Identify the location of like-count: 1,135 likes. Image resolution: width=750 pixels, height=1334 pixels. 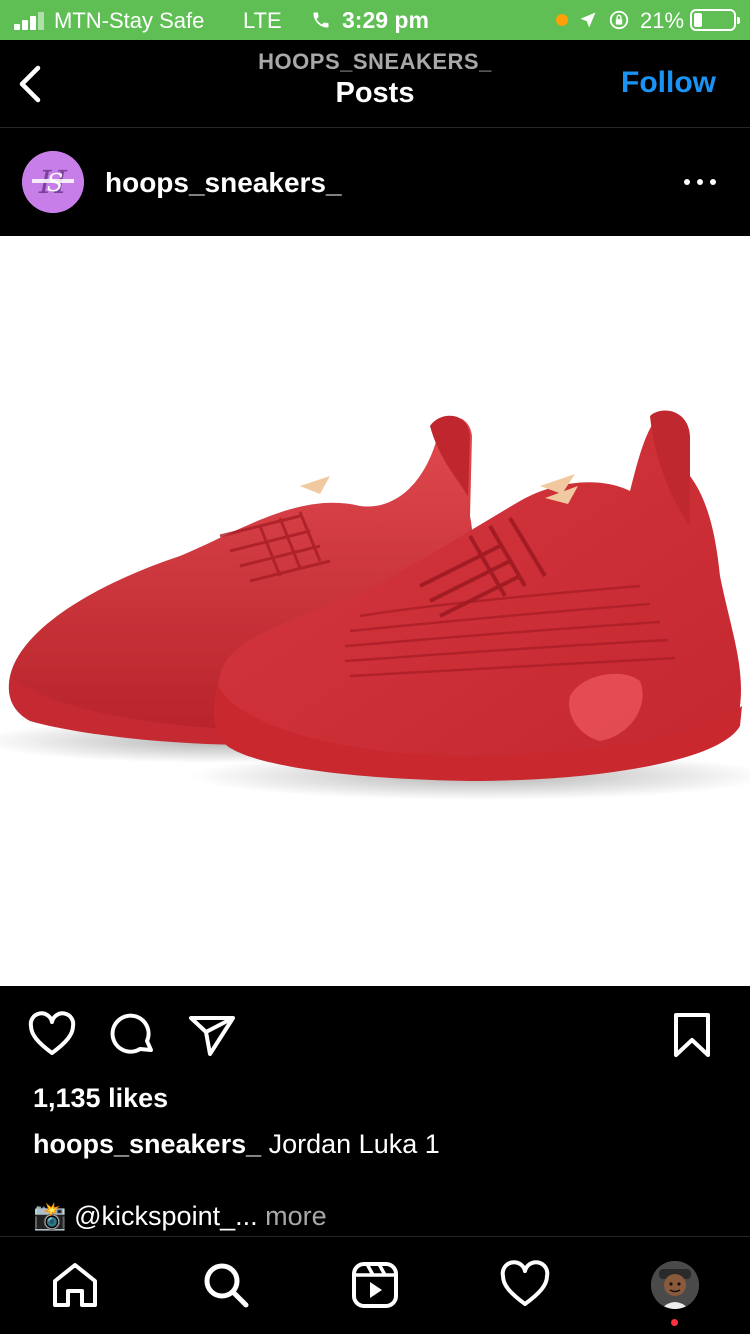
(100, 1098).